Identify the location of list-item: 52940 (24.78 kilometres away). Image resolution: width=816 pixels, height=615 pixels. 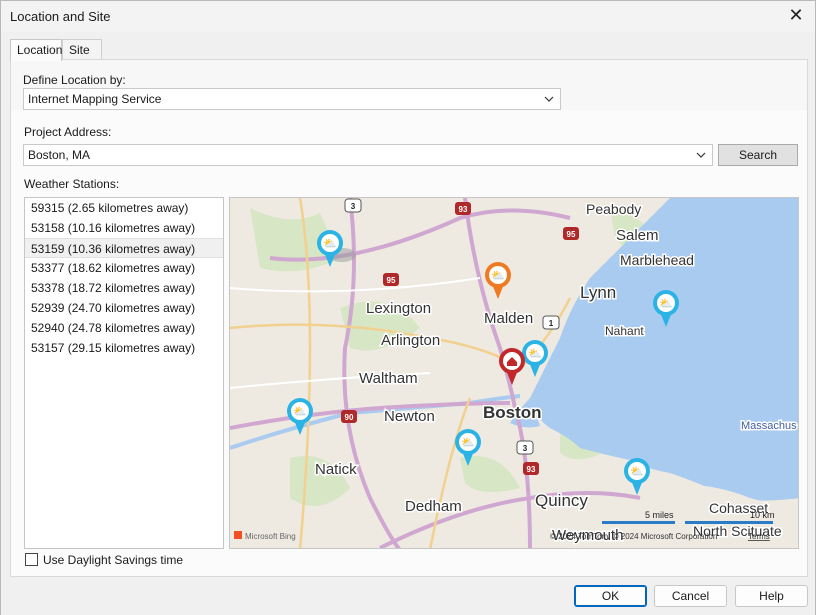
(124, 328).